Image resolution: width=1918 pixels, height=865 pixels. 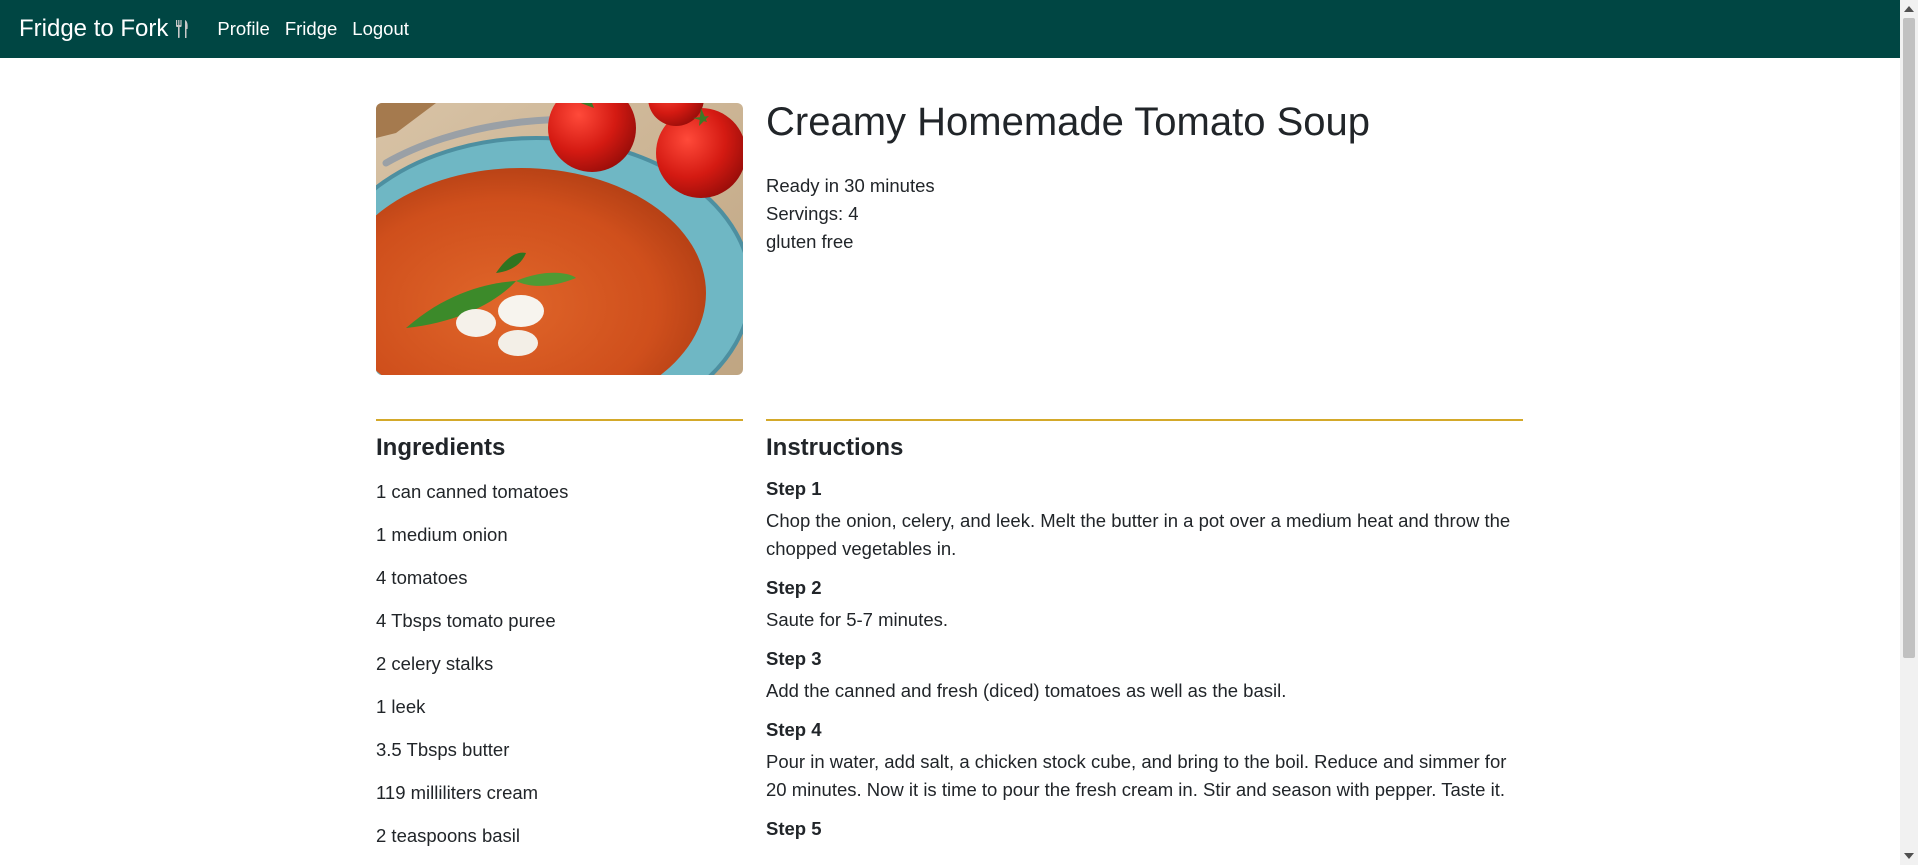 I want to click on tomato-soup-photo, so click(x=559, y=239).